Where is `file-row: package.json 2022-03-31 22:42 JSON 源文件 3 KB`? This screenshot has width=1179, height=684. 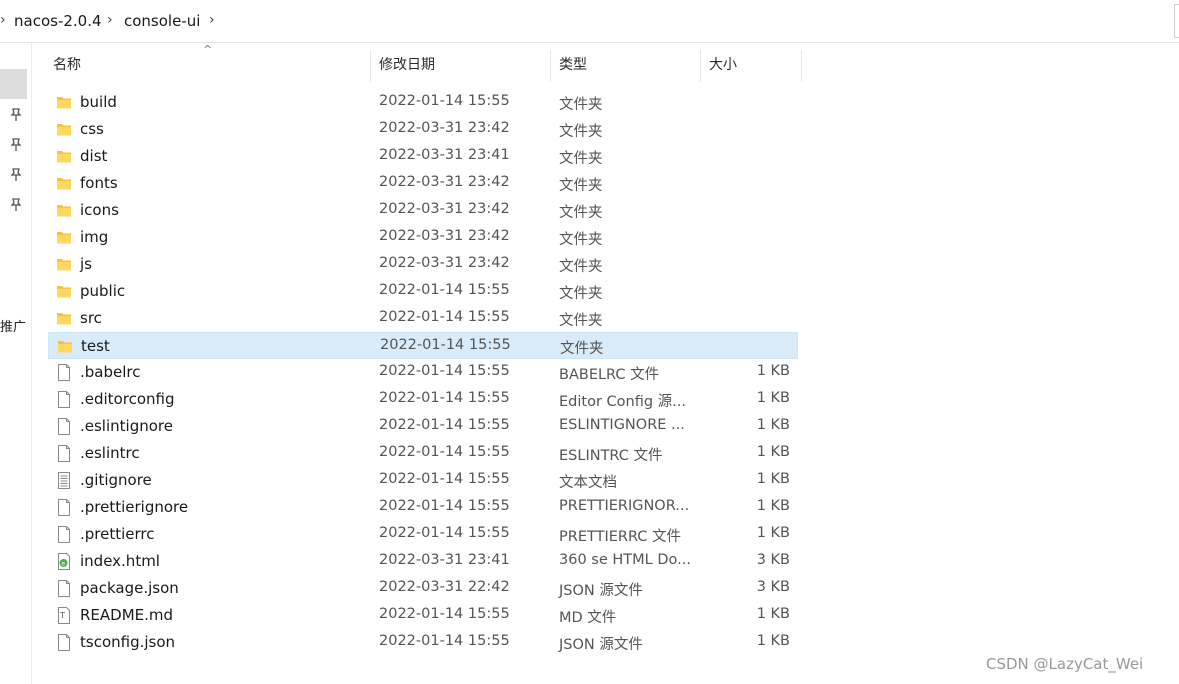
file-row: package.json 2022-03-31 22:42 JSON 源文件 3 KB is located at coordinates (423, 588).